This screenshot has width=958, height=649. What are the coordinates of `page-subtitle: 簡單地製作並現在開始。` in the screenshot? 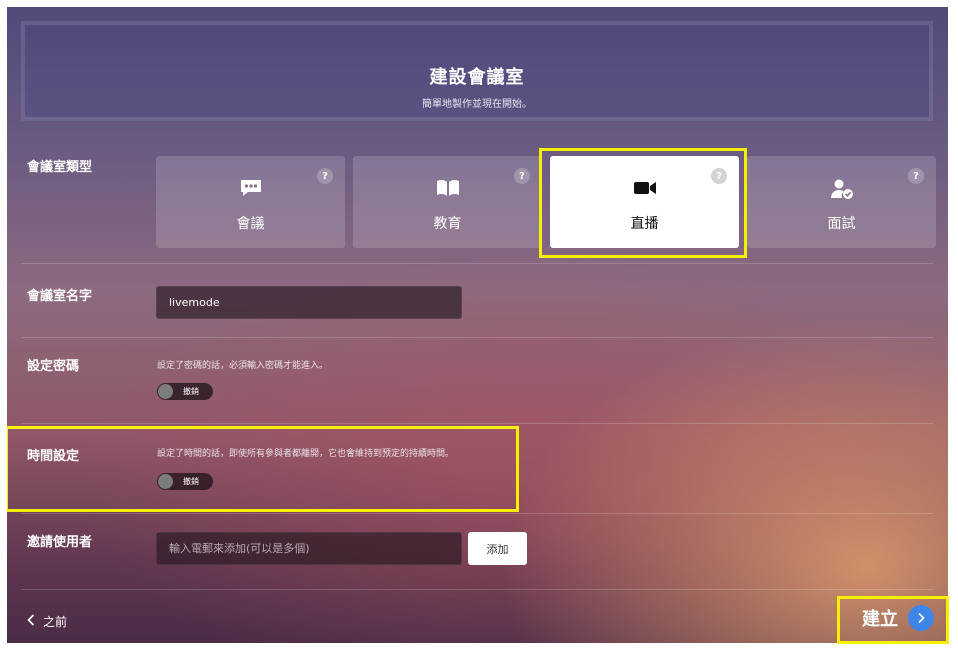 It's located at (477, 104).